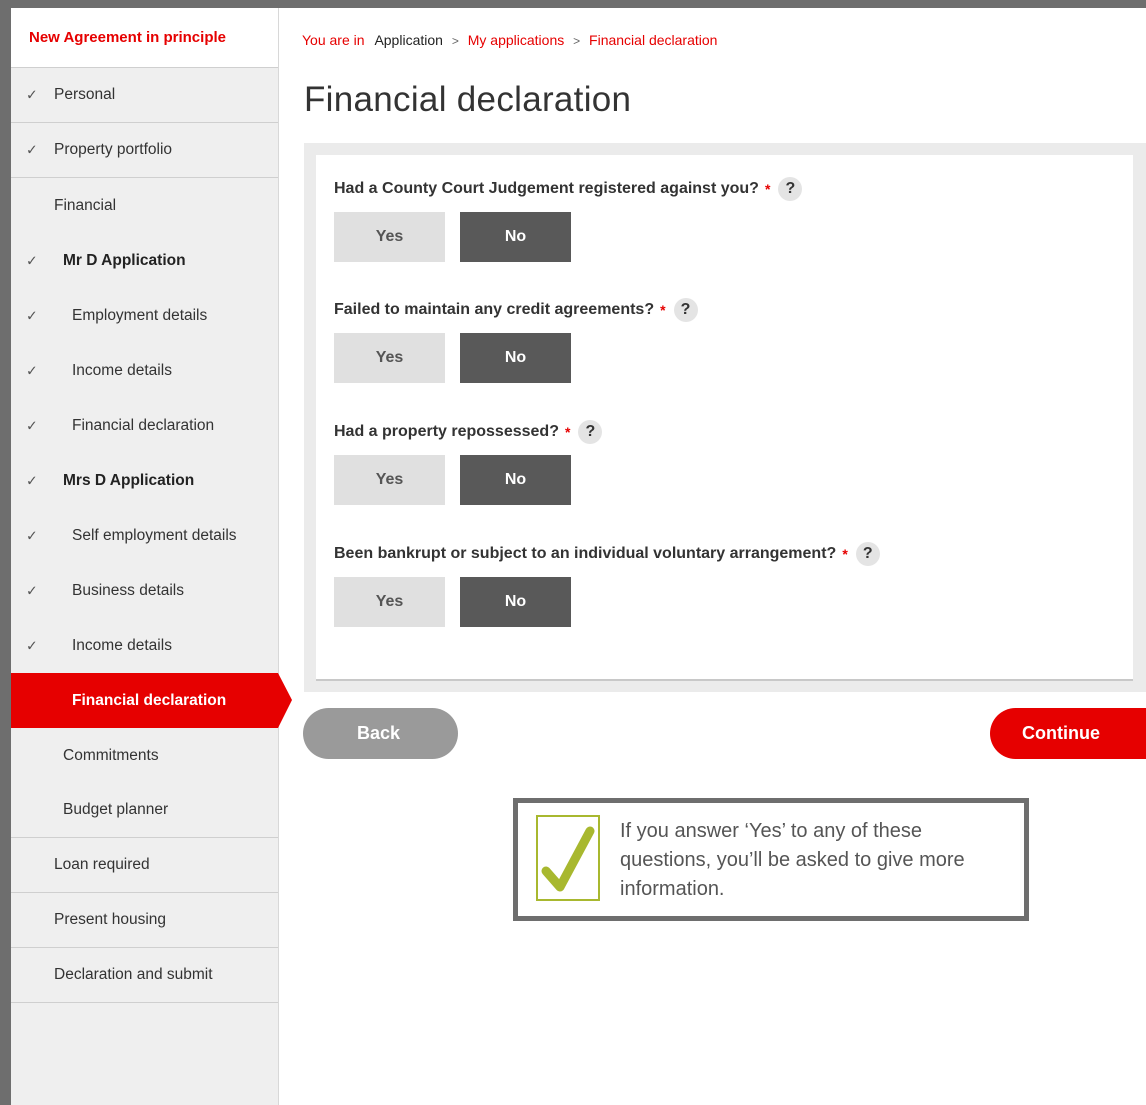 The image size is (1146, 1105). I want to click on sidebar-item-property-portfolio: ✓ Property portfolio, so click(144, 150).